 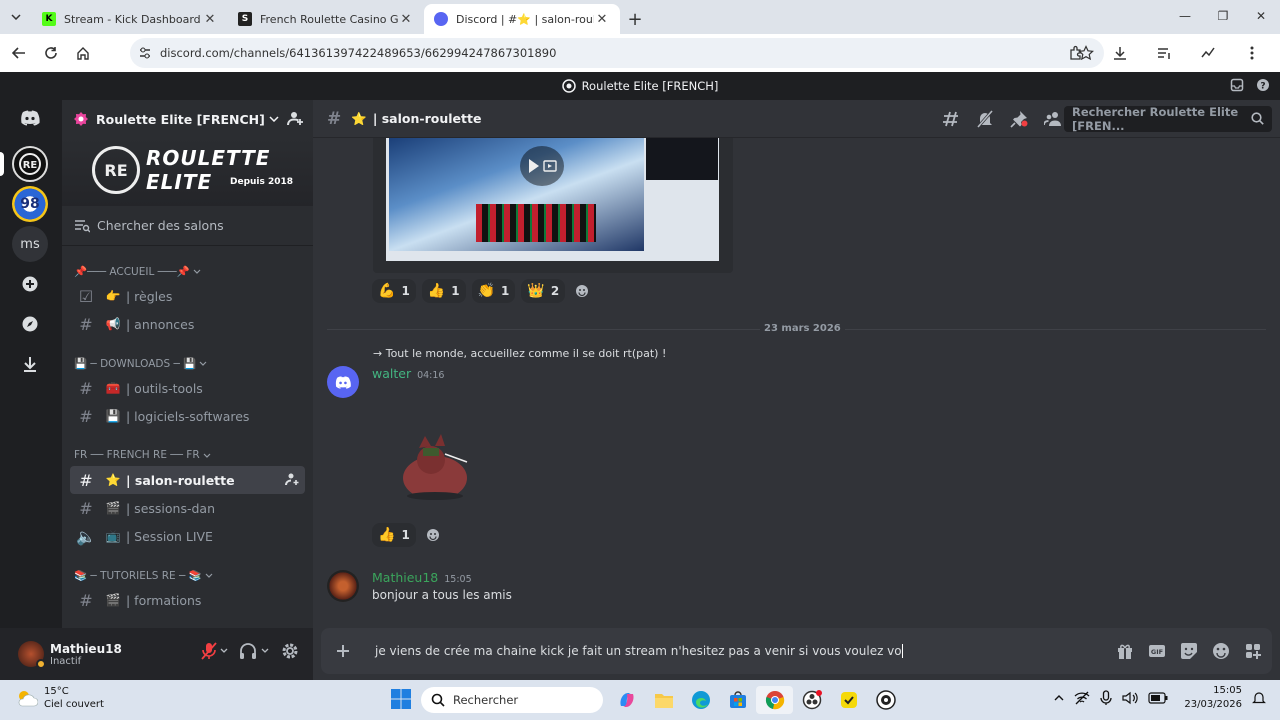 What do you see at coordinates (145, 53) in the screenshot?
I see `site-info-icon` at bounding box center [145, 53].